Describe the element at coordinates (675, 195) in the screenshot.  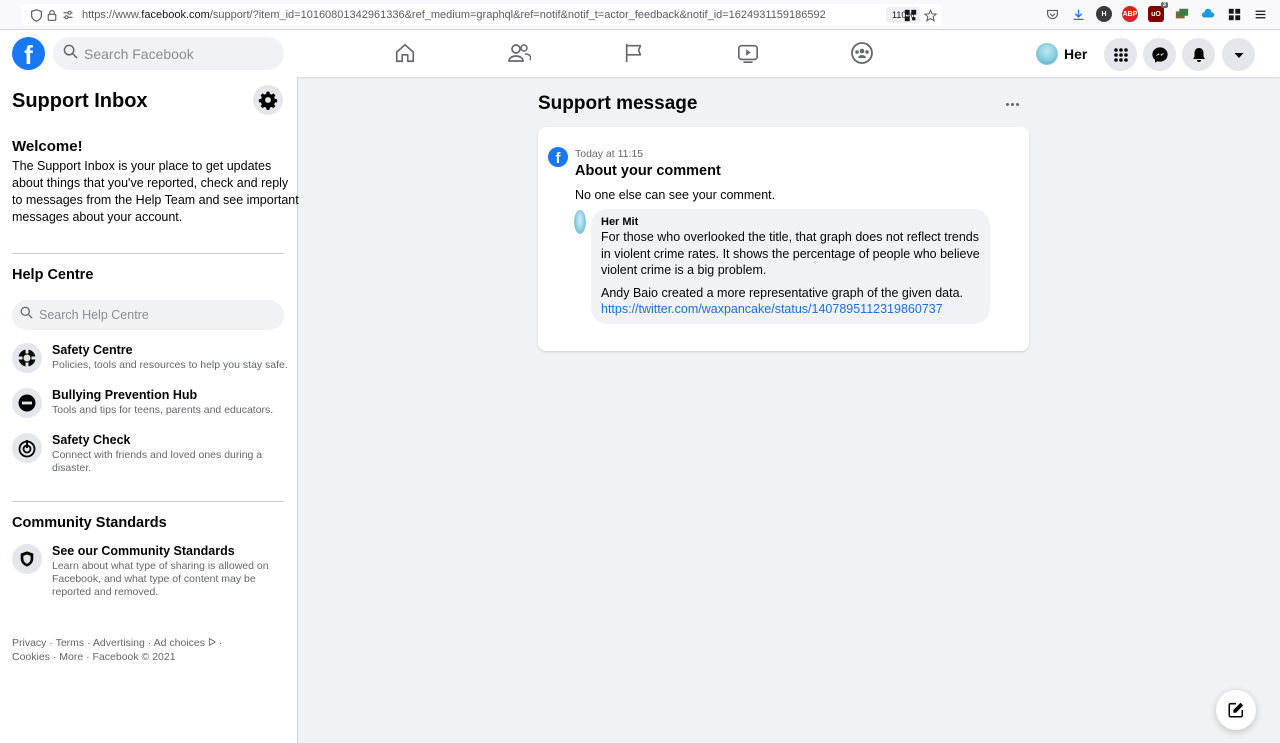
I see `message-body: No one else can see your comment.` at that location.